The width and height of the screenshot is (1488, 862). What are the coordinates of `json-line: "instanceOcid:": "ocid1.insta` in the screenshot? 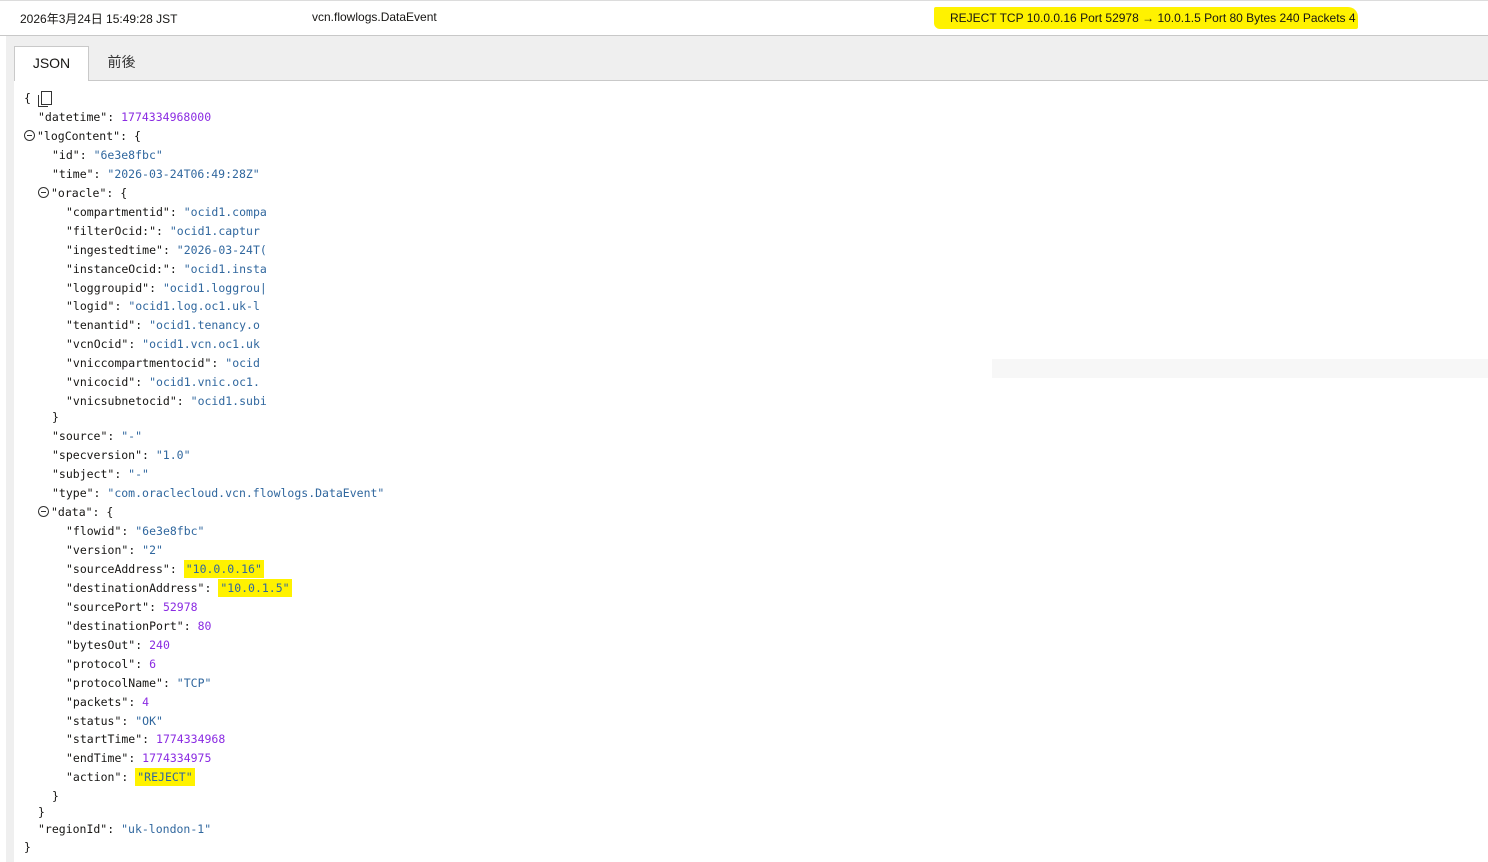 It's located at (166, 268).